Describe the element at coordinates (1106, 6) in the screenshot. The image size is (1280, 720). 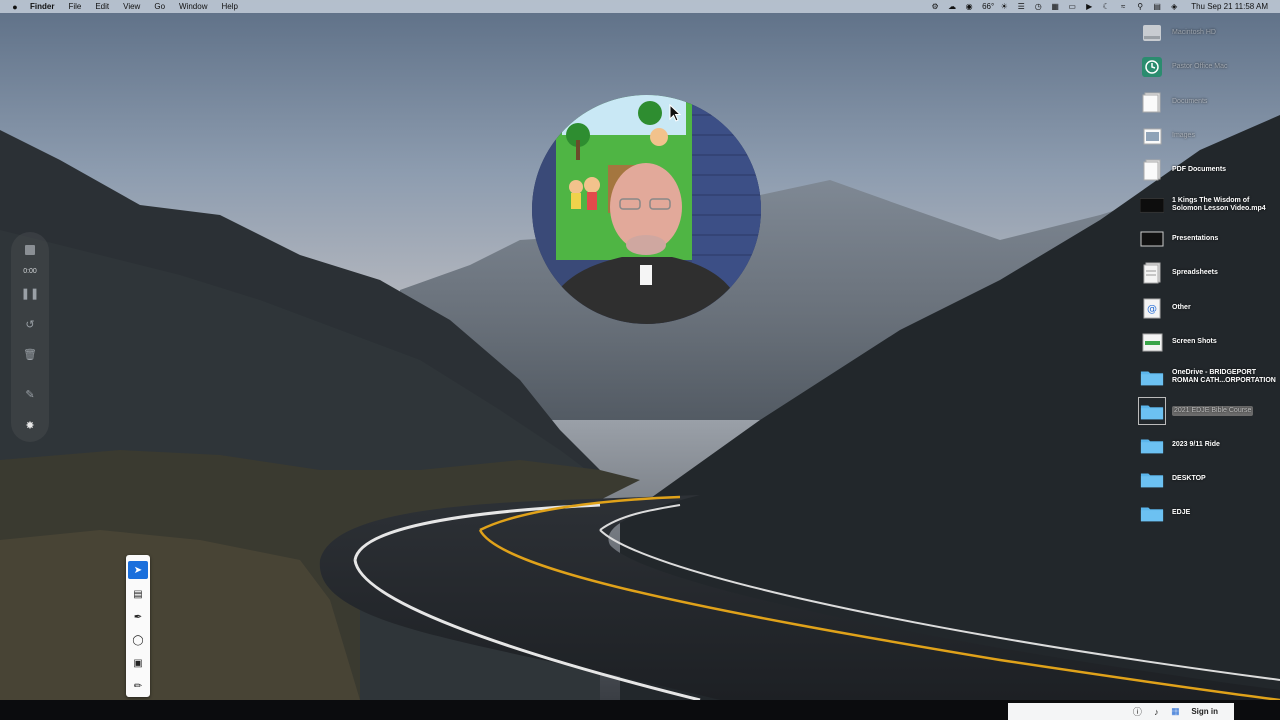
I see `moon-status-icon: ☾` at that location.